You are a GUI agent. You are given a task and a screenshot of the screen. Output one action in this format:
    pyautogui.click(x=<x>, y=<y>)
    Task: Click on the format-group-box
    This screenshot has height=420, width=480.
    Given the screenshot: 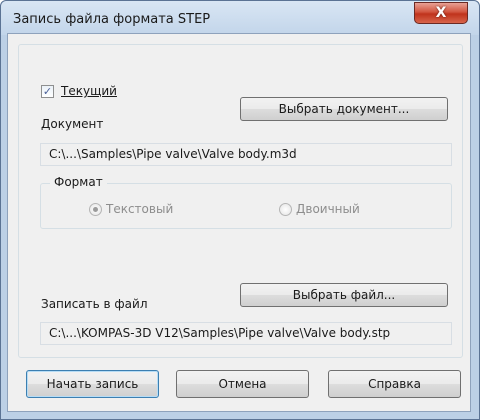 What is the action you would take?
    pyautogui.click(x=246, y=206)
    